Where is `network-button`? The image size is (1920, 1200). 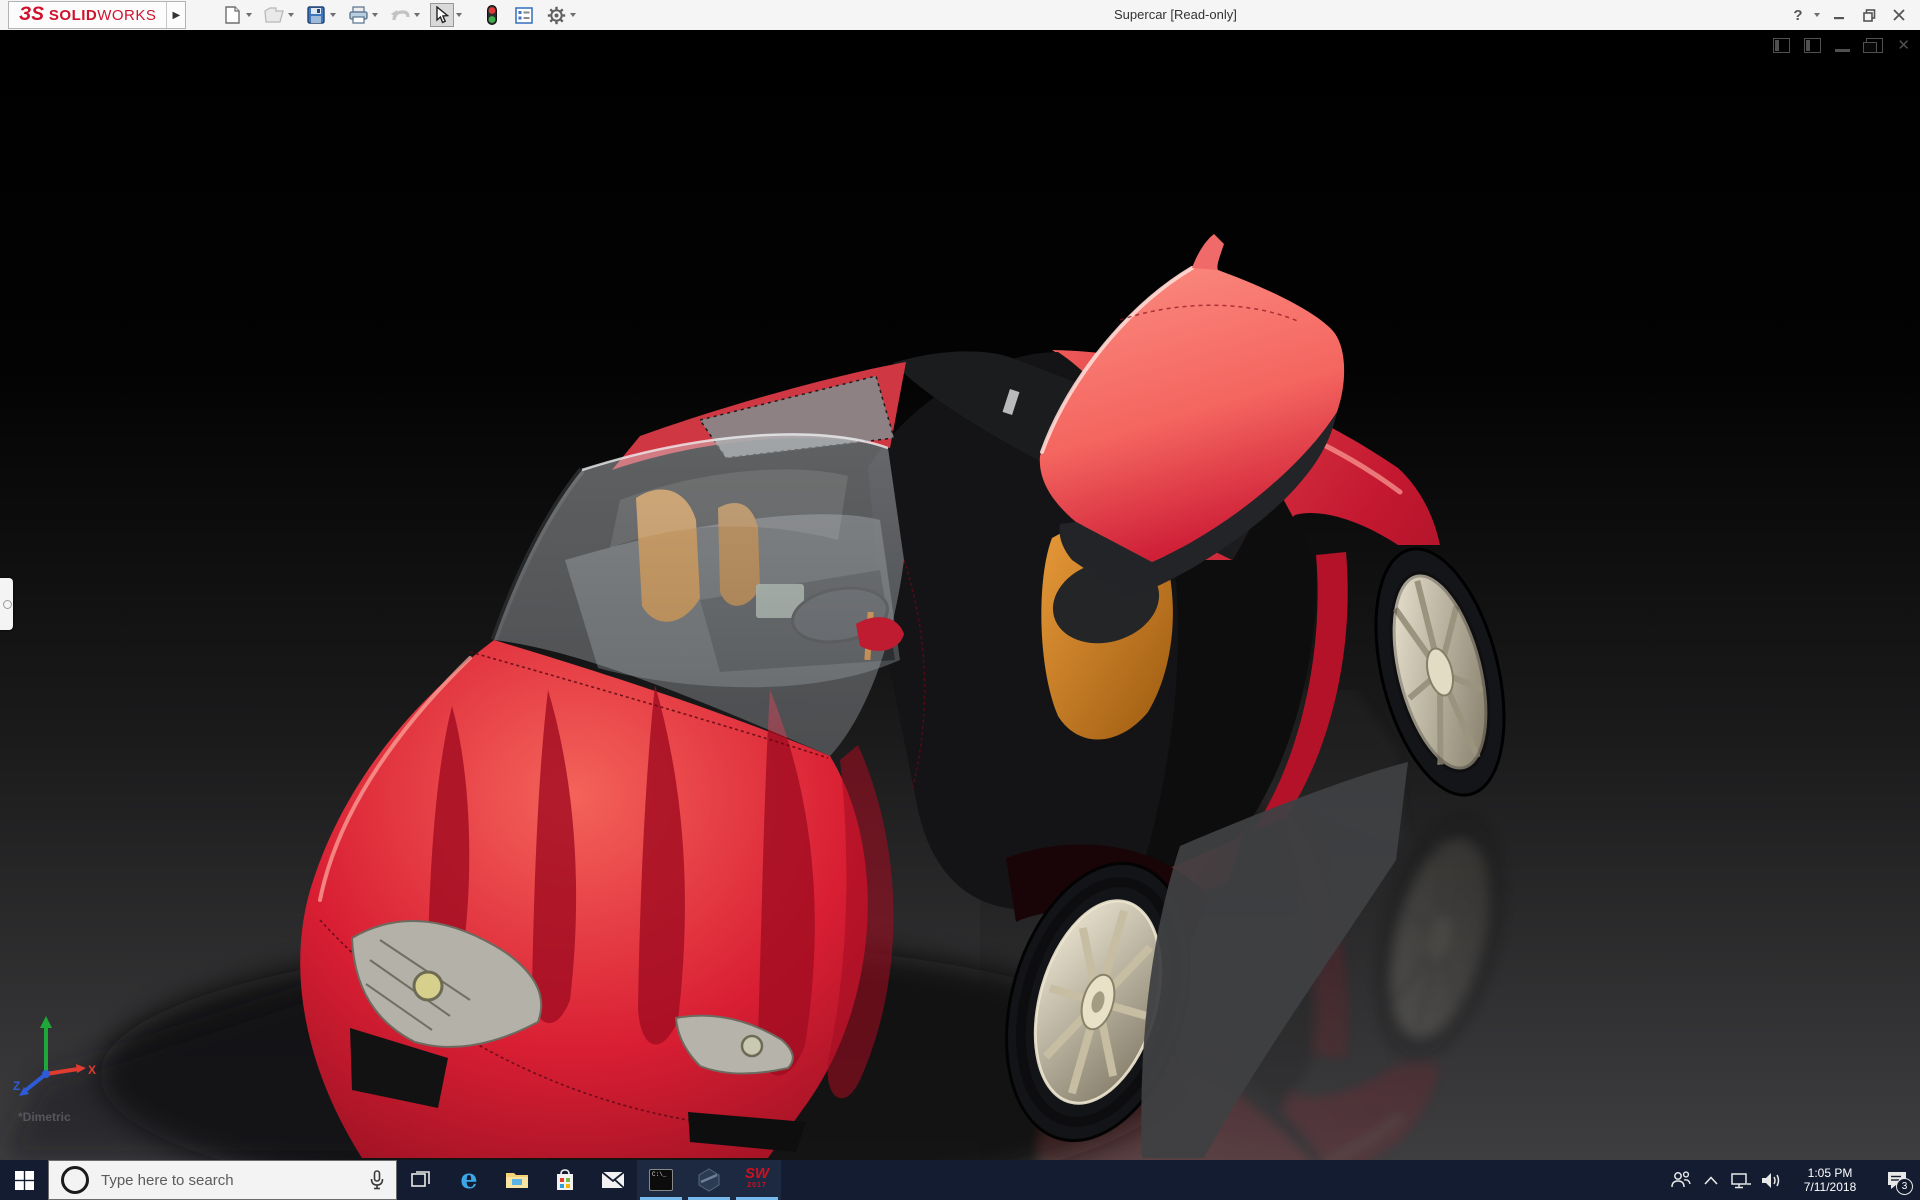
network-button is located at coordinates (1741, 1180).